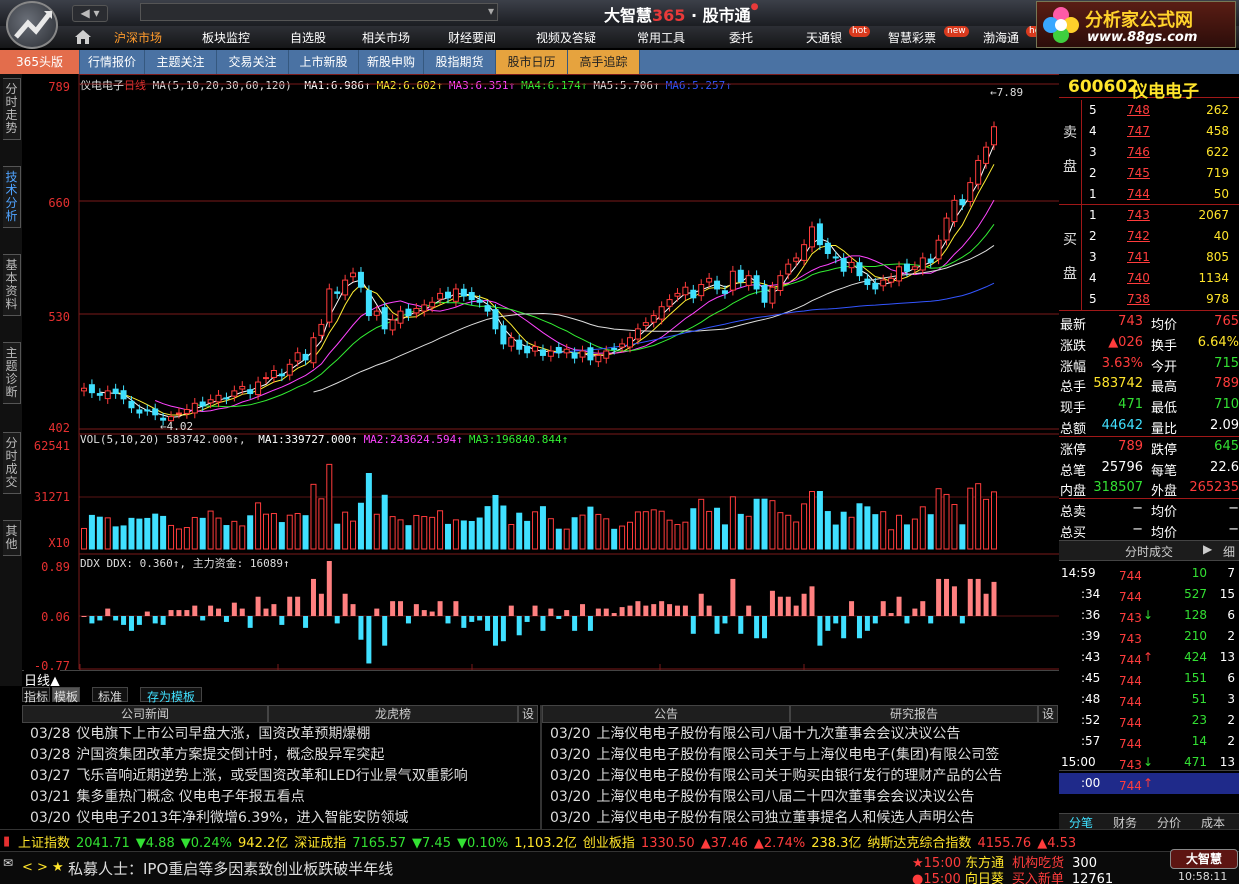 Image resolution: width=1239 pixels, height=884 pixels. Describe the element at coordinates (1012, 876) in the screenshot. I see `alert-item: ●15:00 向日葵 买入新单 12761` at that location.